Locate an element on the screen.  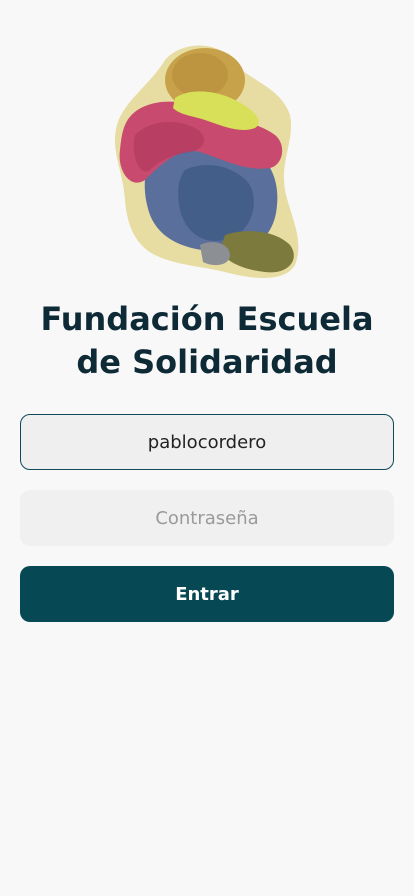
title-line-1: Fundación Escuela is located at coordinates (207, 319).